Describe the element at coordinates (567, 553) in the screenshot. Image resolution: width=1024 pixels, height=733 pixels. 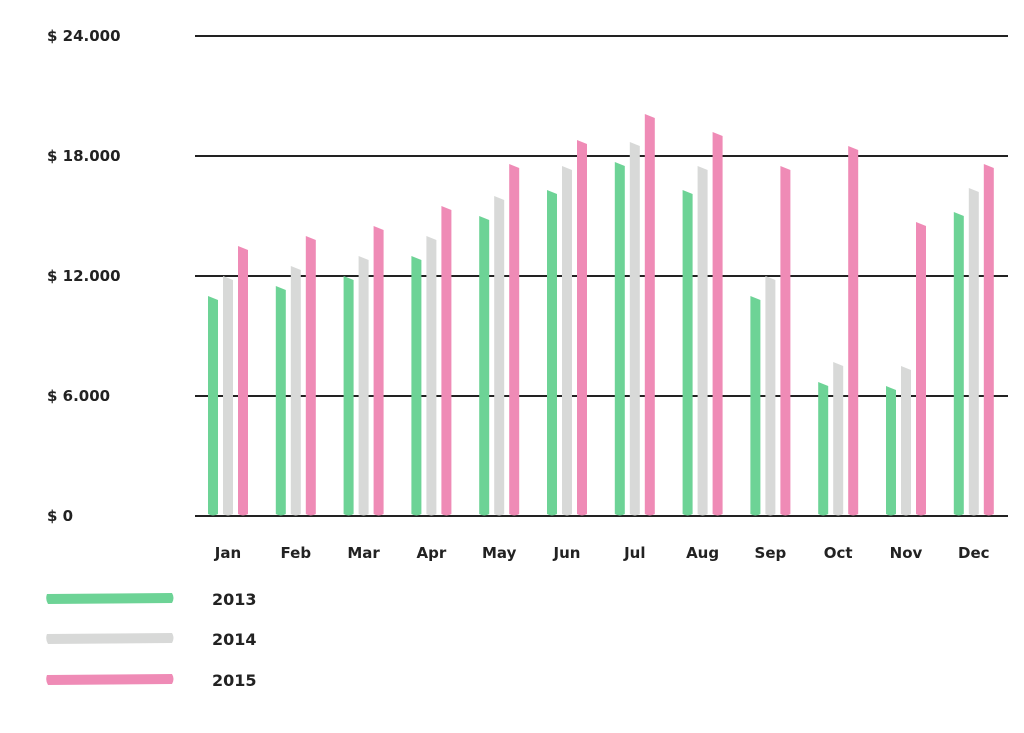
I see `x-tick-label-jun: Jun` at that location.